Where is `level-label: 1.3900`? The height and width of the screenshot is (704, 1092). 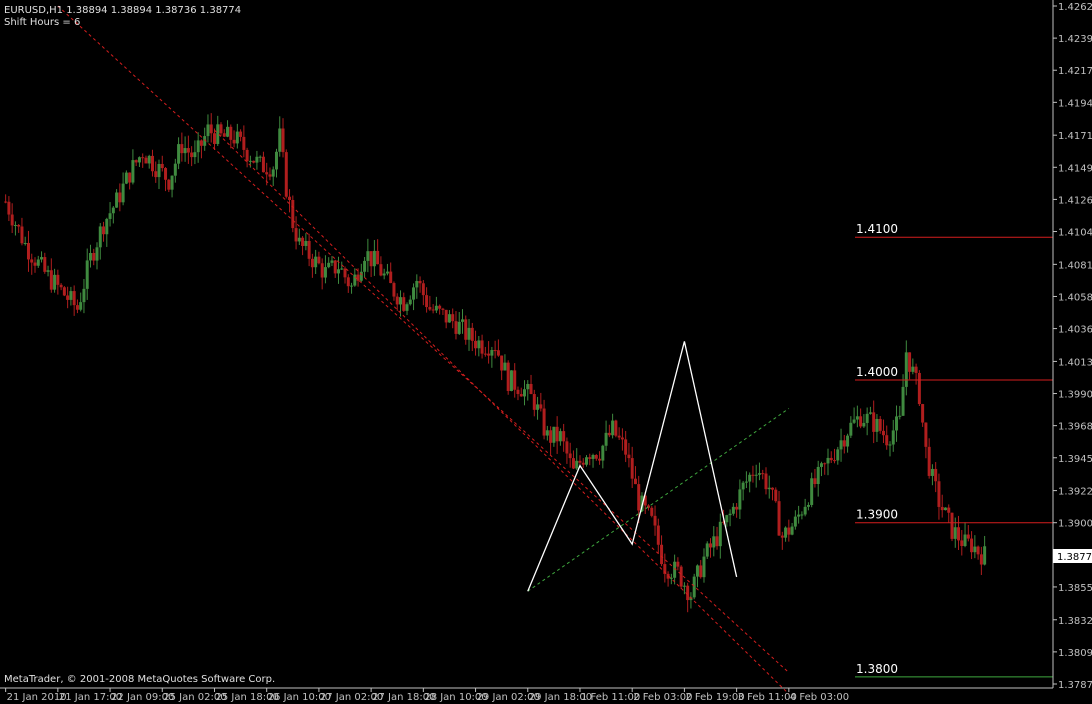 level-label: 1.3900 is located at coordinates (877, 515).